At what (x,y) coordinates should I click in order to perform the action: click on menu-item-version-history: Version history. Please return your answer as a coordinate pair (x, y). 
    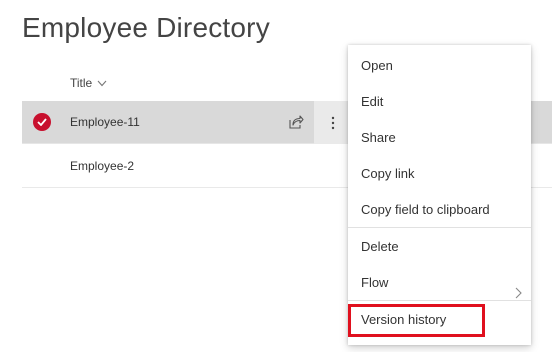
    Looking at the image, I should click on (439, 320).